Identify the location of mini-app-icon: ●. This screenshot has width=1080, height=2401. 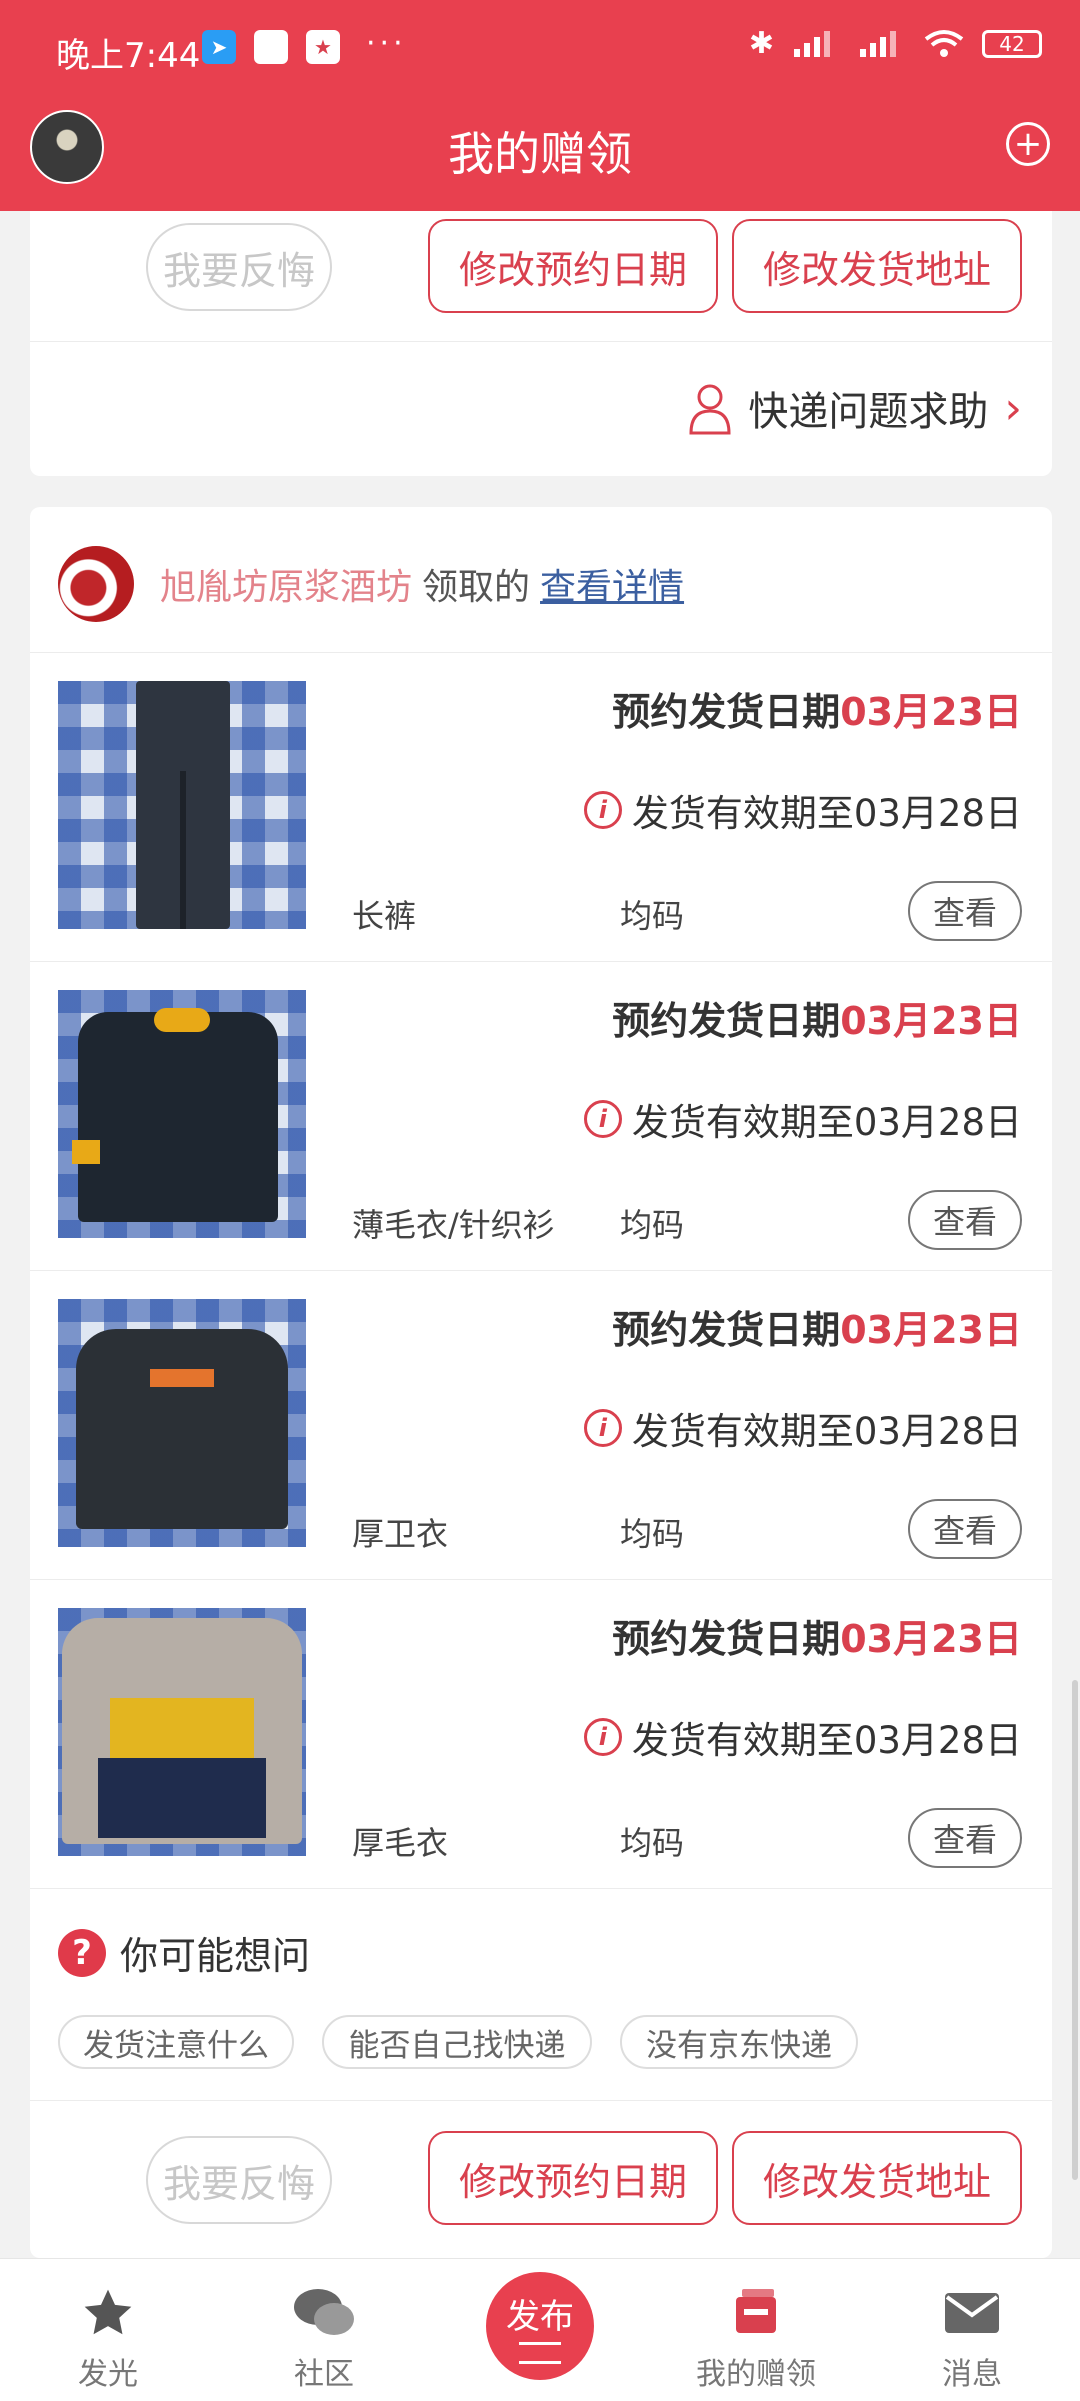
(271, 47).